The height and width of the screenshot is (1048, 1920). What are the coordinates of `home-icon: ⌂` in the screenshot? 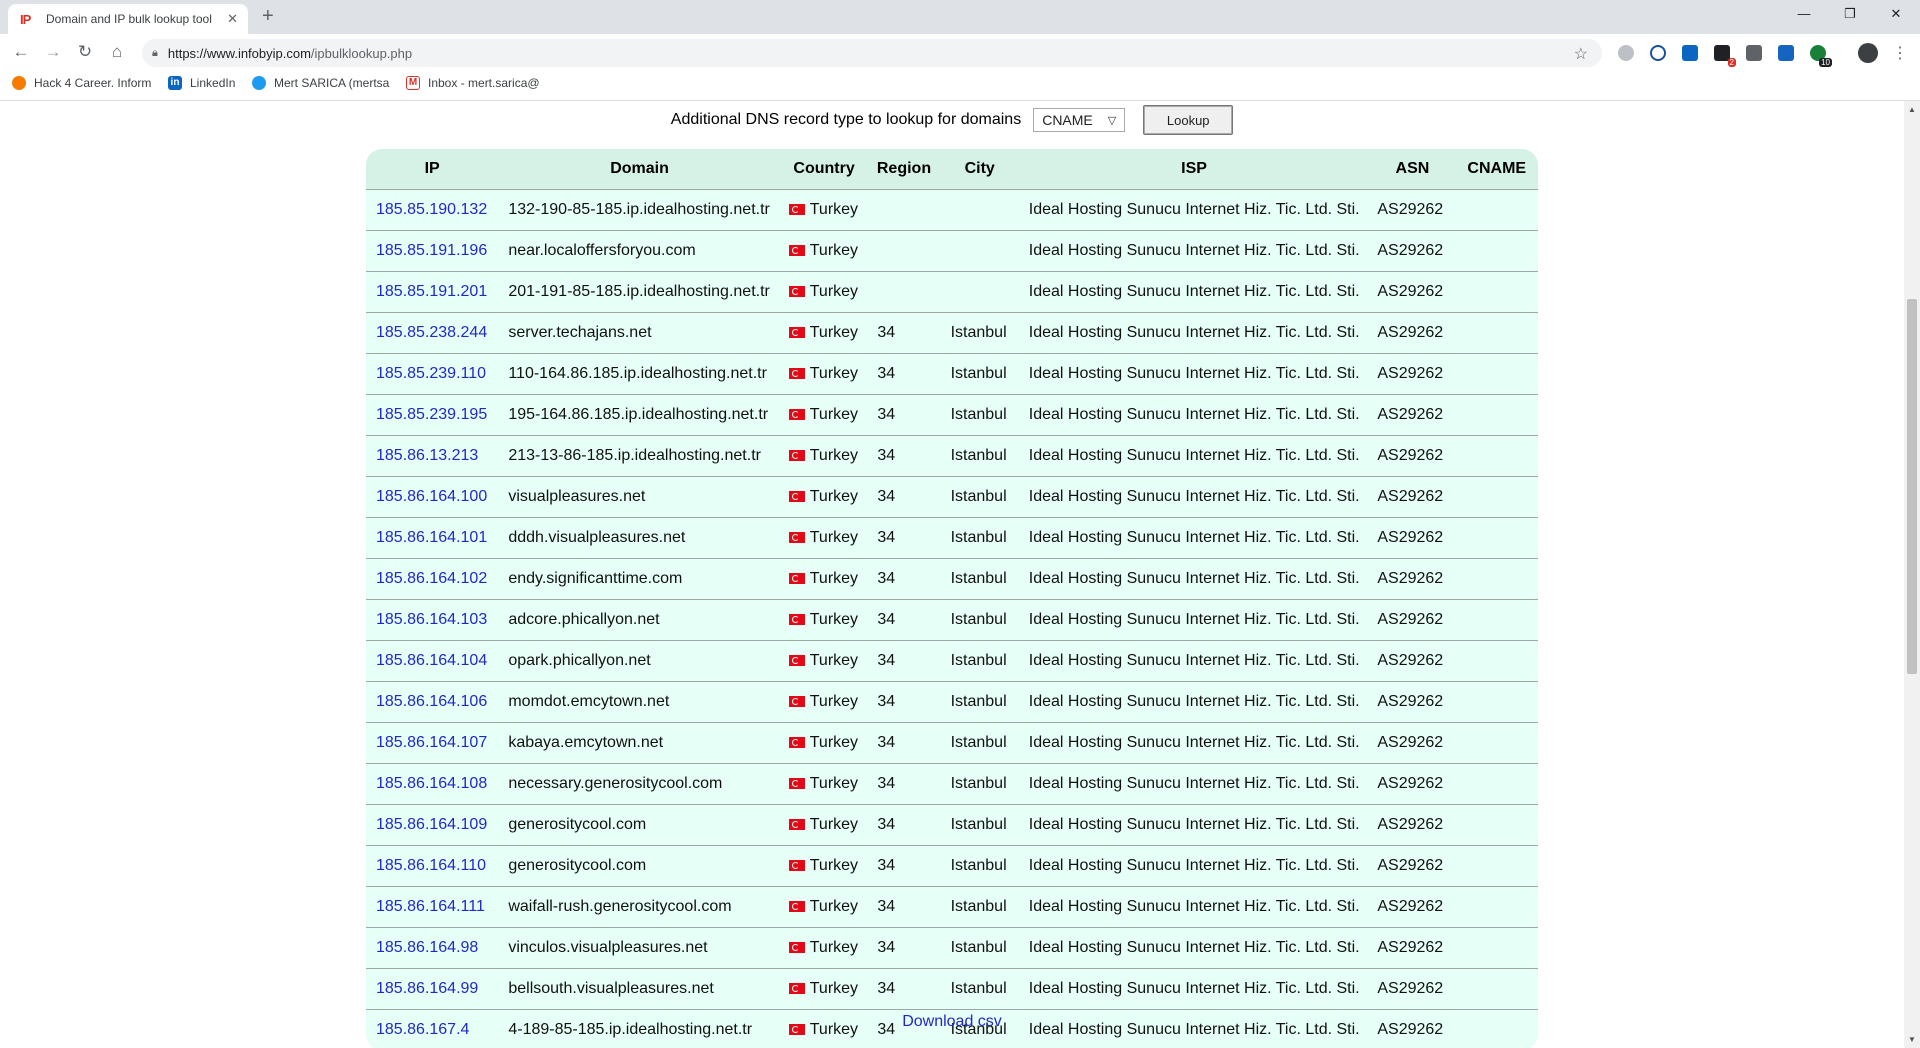 It's located at (117, 52).